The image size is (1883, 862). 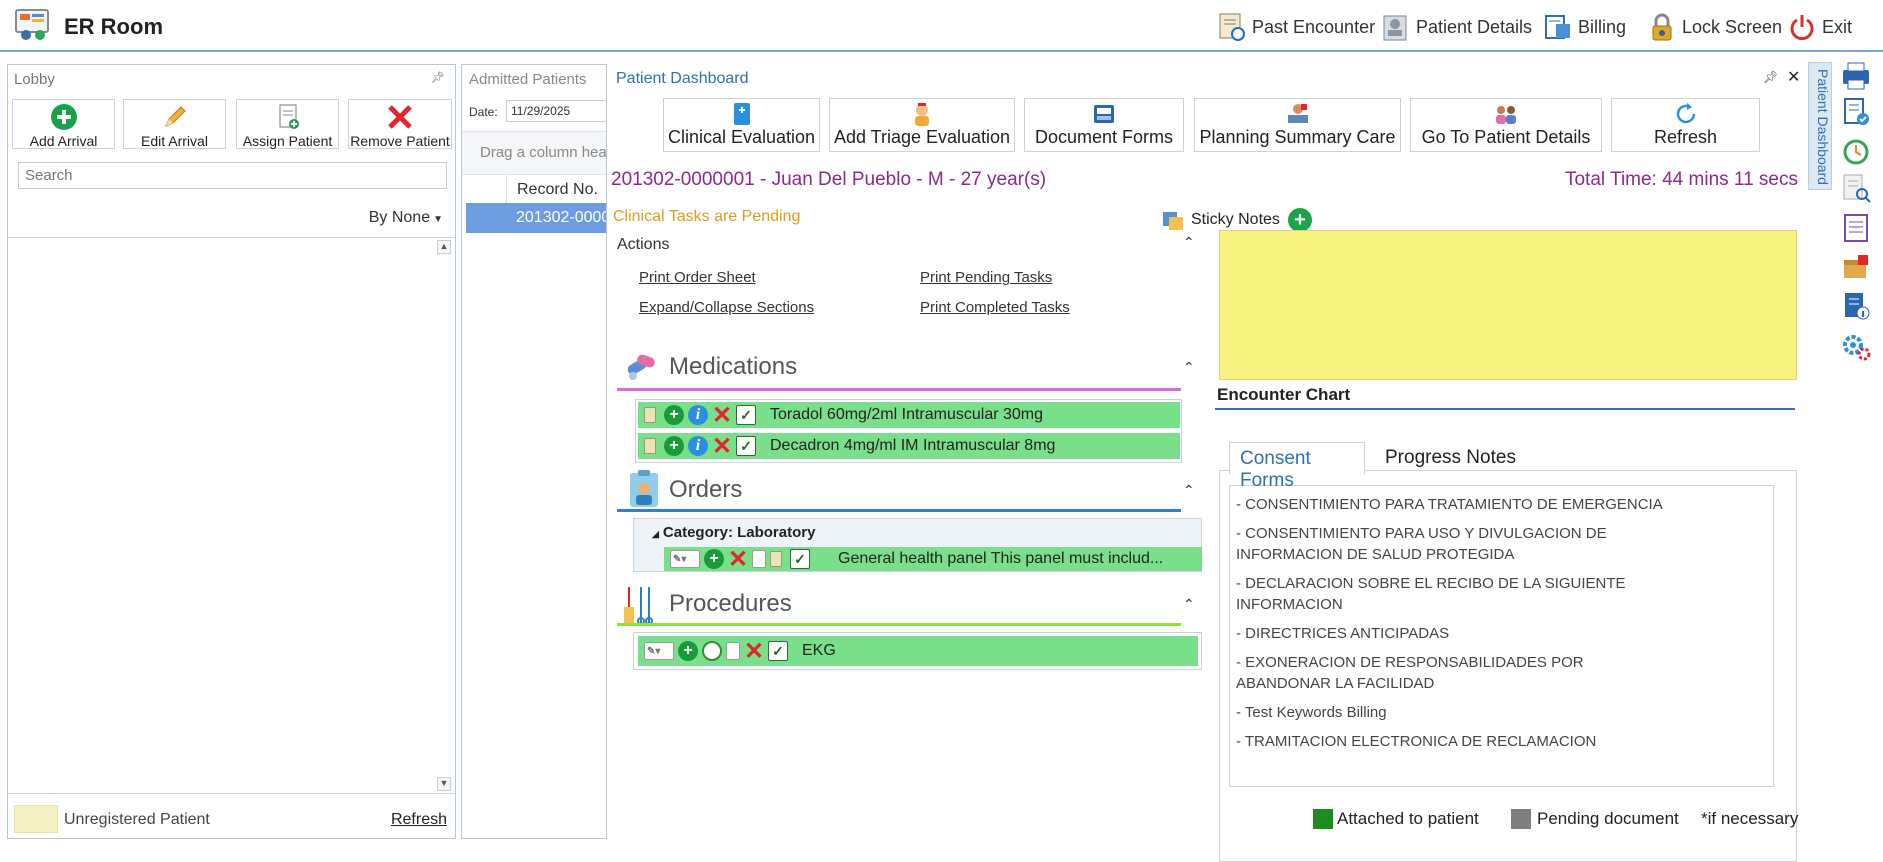 I want to click on scroll-up-icon: ▲, so click(x=444, y=247).